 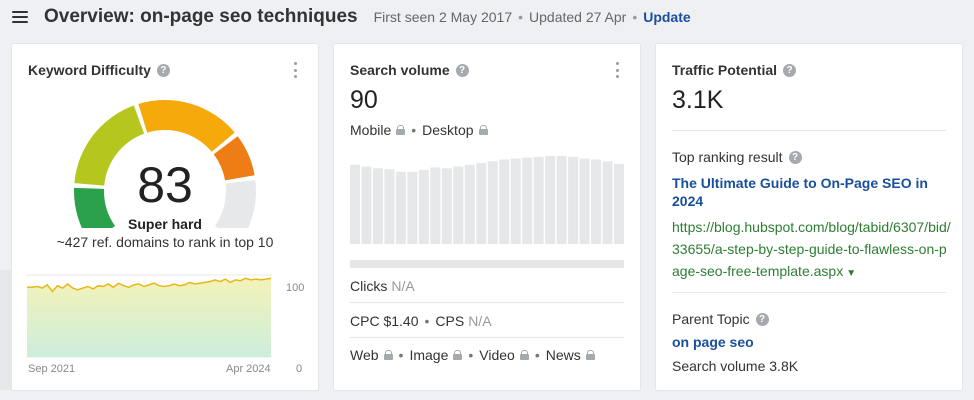 What do you see at coordinates (364, 355) in the screenshot?
I see `serp-web: Web` at bounding box center [364, 355].